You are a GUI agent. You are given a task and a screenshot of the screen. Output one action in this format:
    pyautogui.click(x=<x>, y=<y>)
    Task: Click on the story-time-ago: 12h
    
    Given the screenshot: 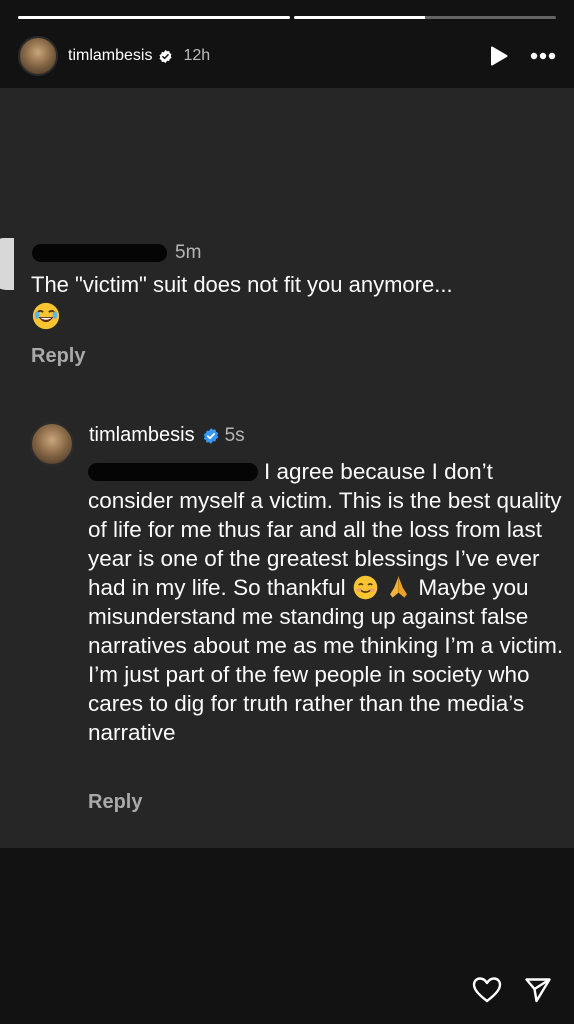 What is the action you would take?
    pyautogui.click(x=197, y=55)
    